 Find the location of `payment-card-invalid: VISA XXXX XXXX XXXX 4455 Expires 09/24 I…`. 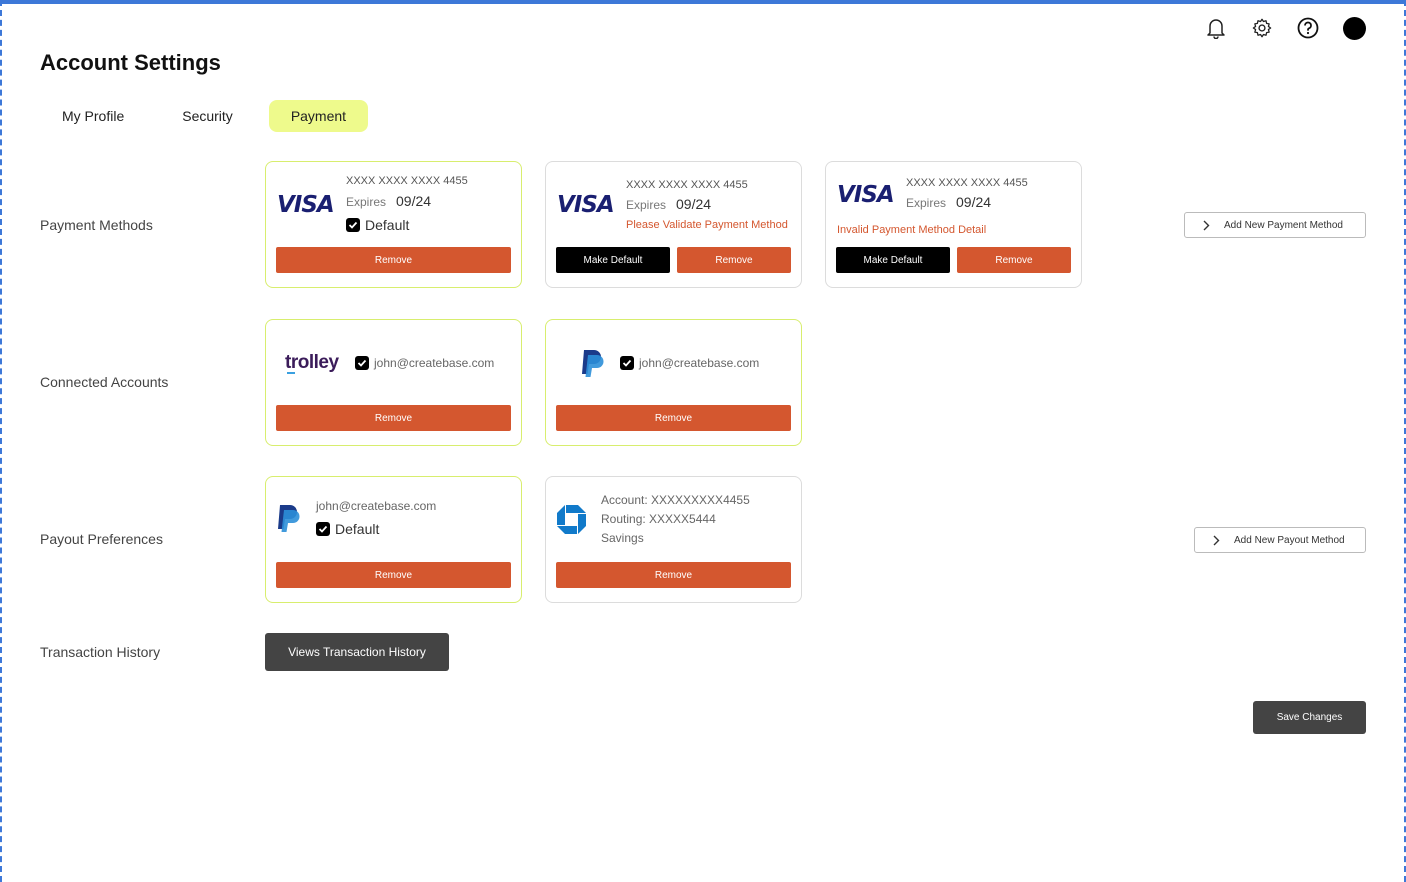

payment-card-invalid: VISA XXXX XXXX XXXX 4455 Expires 09/24 I… is located at coordinates (953, 224).